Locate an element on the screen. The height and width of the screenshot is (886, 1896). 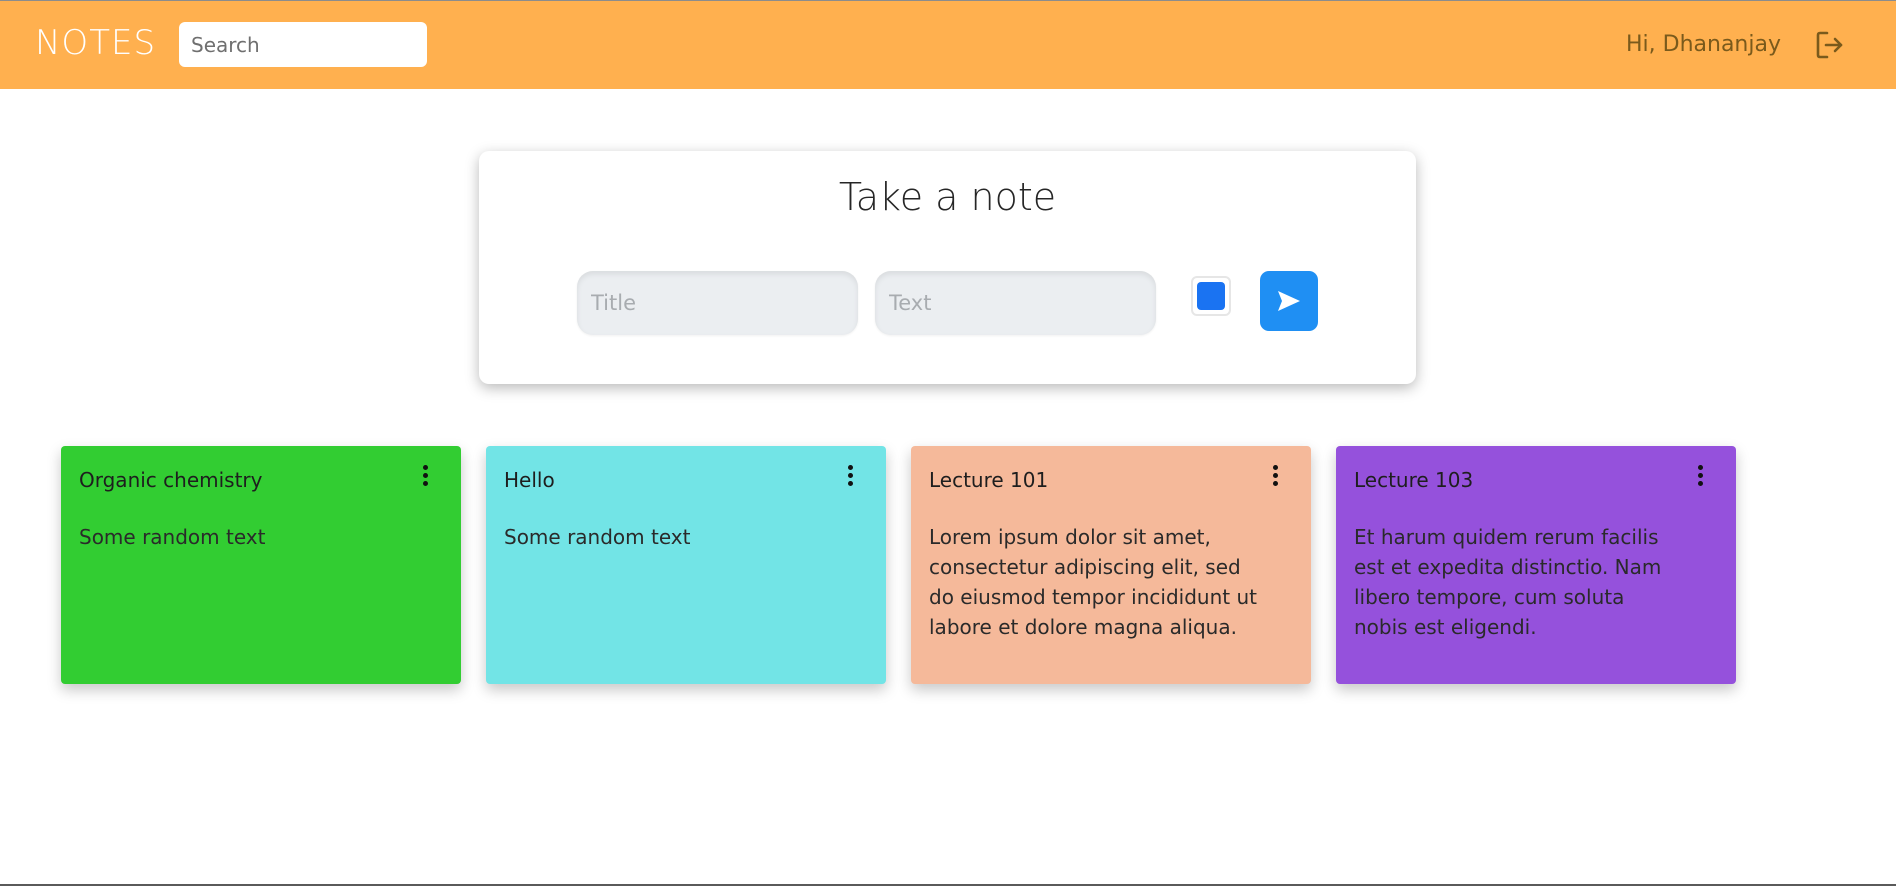
navbar: NOTES Hi, Dhananjay is located at coordinates (948, 44).